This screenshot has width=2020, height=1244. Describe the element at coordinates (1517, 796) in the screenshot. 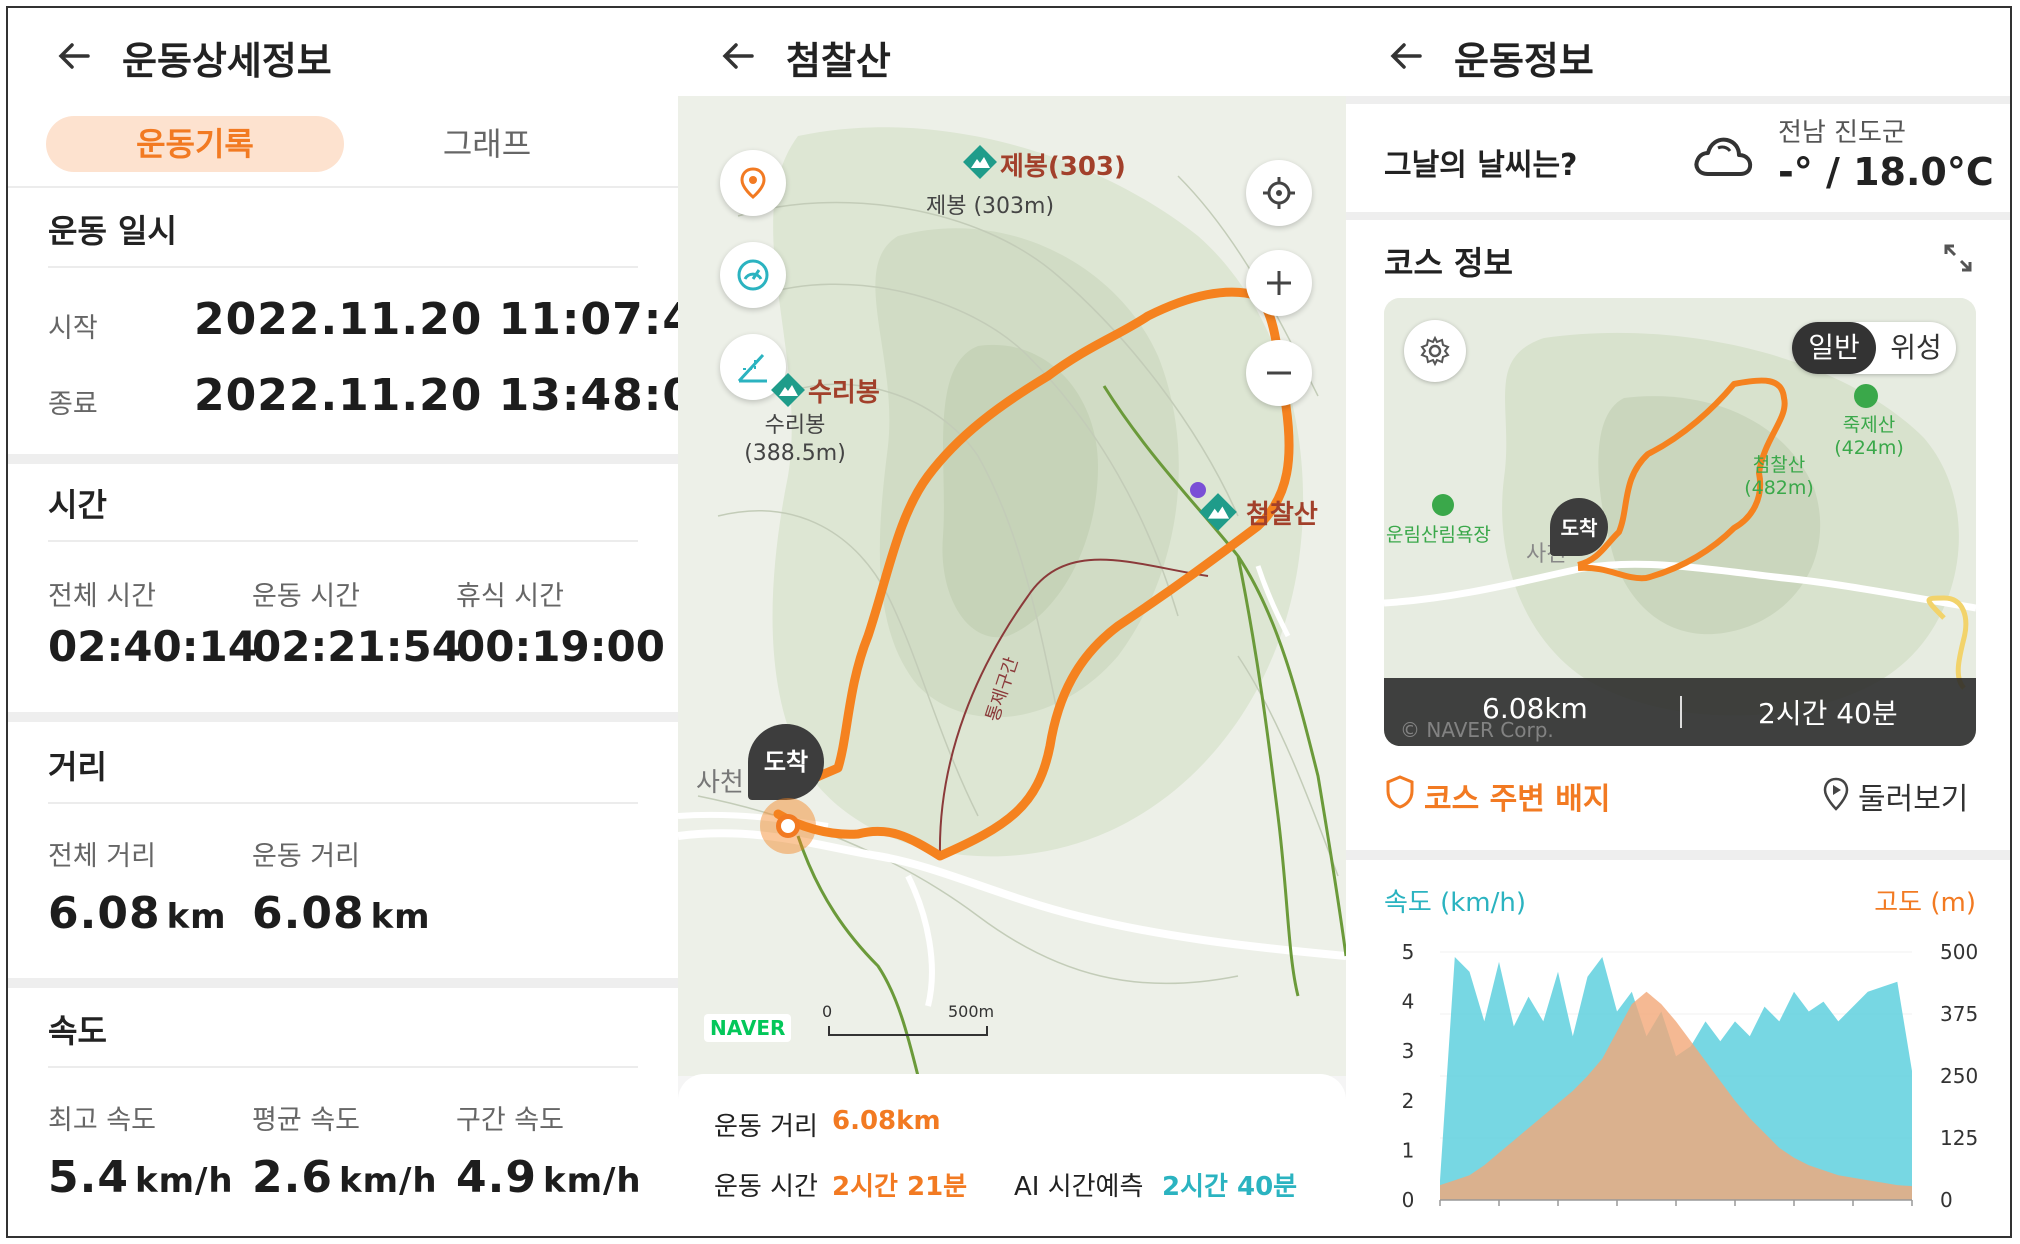

I see `nearby-badge-link: 코스 주변 배지` at that location.